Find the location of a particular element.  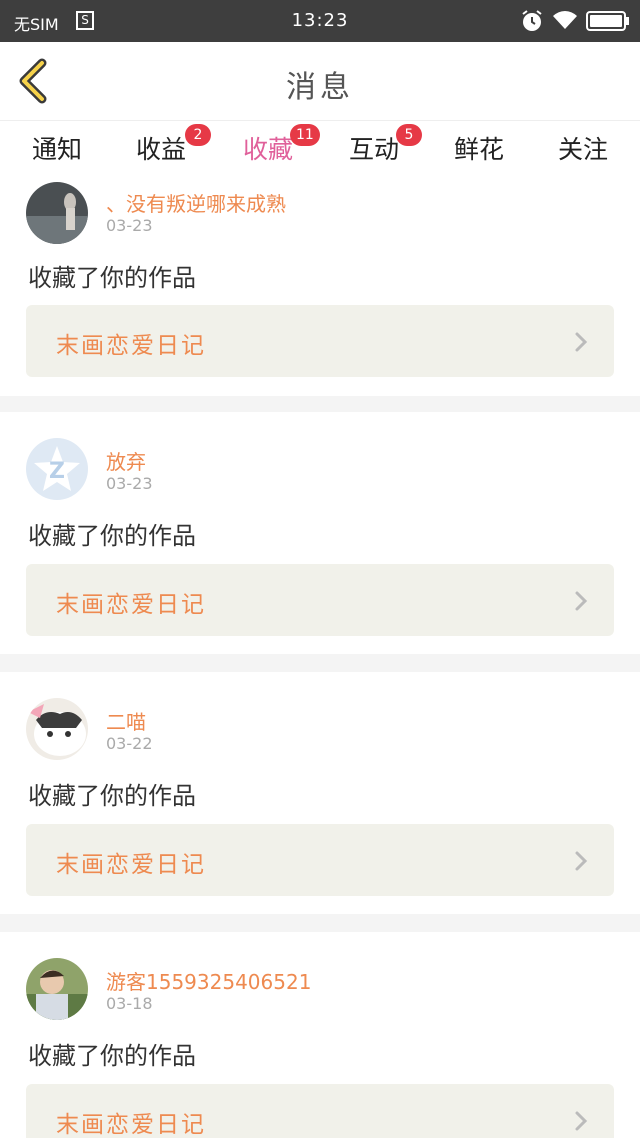

username: 、没有叛逆哪来成熟 is located at coordinates (196, 202).